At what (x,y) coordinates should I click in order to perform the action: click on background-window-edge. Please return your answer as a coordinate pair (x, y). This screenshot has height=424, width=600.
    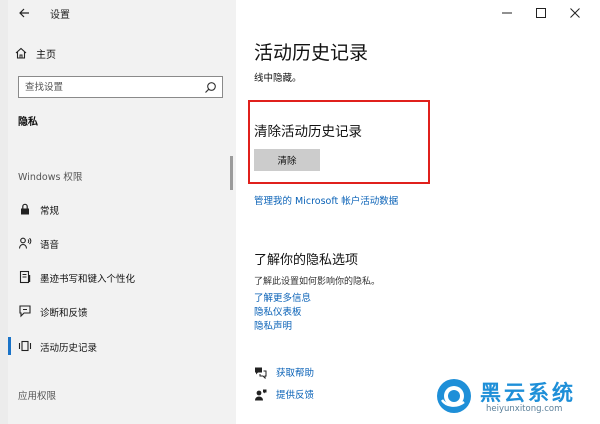
    Looking at the image, I should click on (4, 212).